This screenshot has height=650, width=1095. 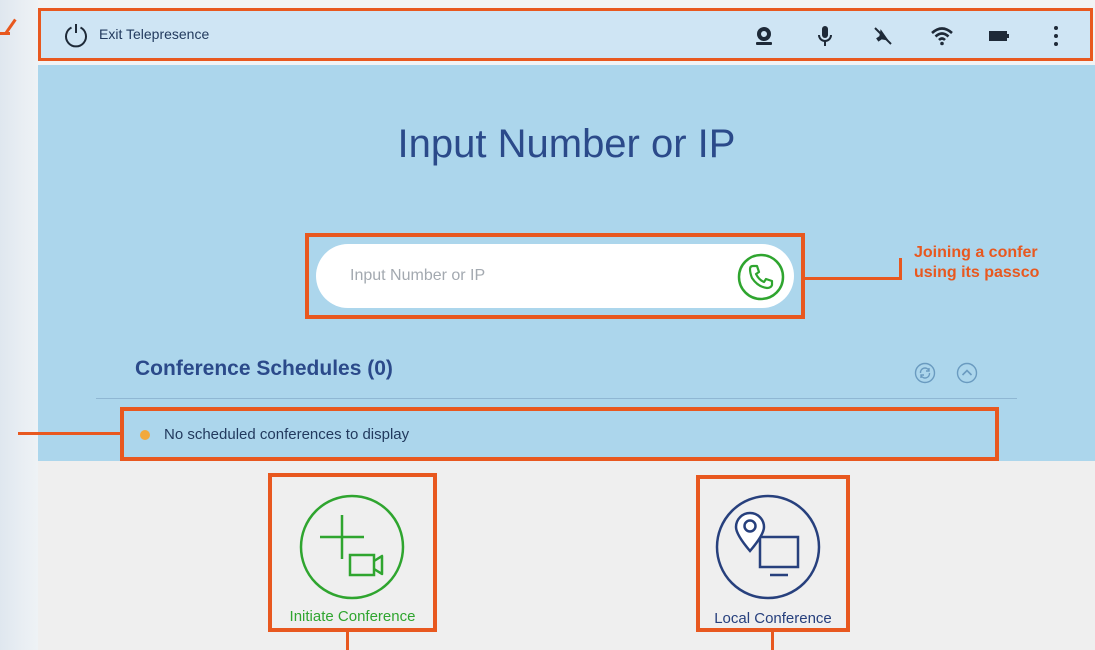 What do you see at coordinates (287, 434) in the screenshot?
I see `no-schedules-text: No scheduled conferences to display` at bounding box center [287, 434].